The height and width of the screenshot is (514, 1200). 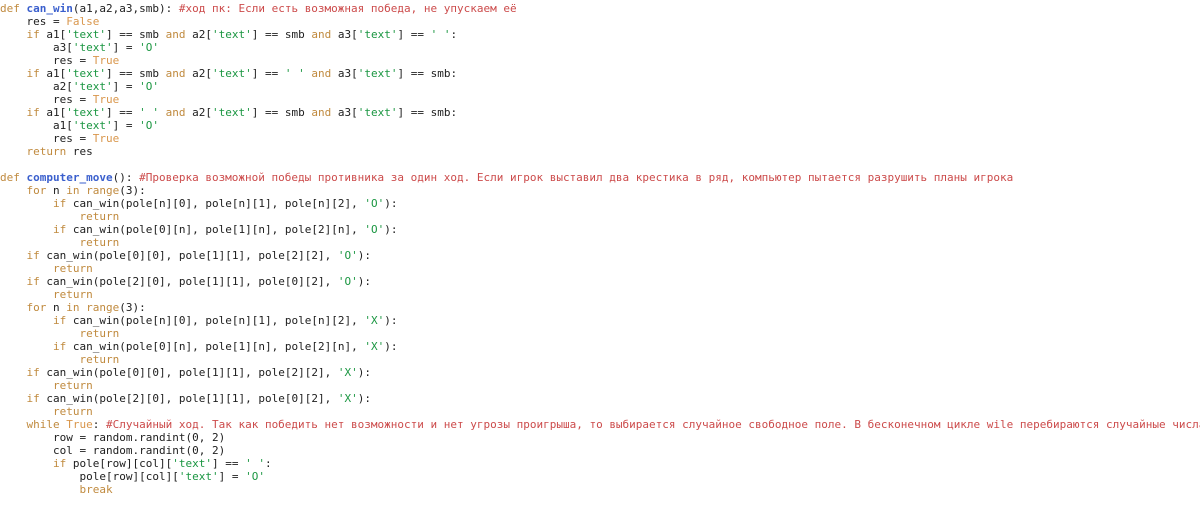 I want to click on number-literal: 1, so click(x=215, y=398).